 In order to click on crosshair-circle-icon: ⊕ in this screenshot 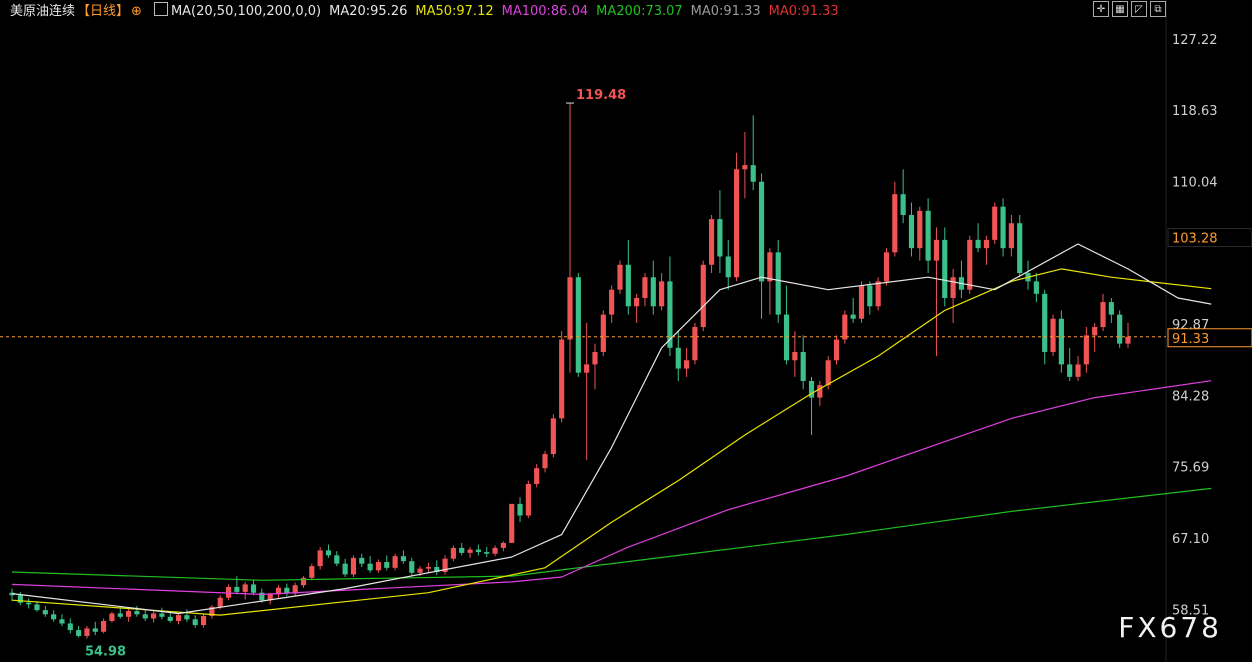, I will do `click(136, 11)`.